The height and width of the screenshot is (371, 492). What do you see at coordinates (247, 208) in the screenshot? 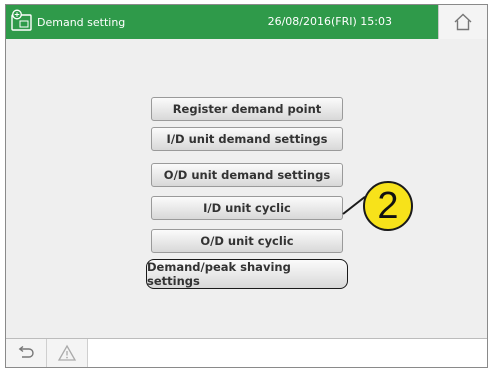
I see `id-unit-cyclic-button: I/D unit cyclic` at bounding box center [247, 208].